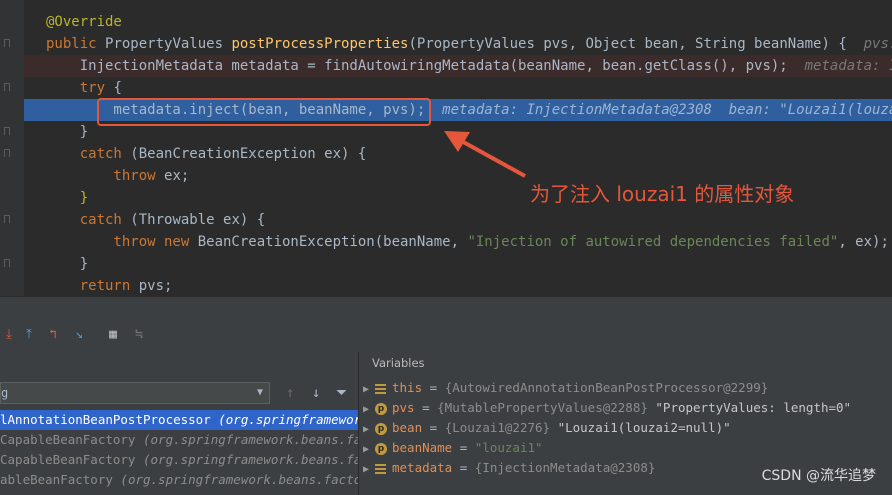 Image resolution: width=892 pixels, height=495 pixels. What do you see at coordinates (105, 176) in the screenshot?
I see `code-token: throw` at bounding box center [105, 176].